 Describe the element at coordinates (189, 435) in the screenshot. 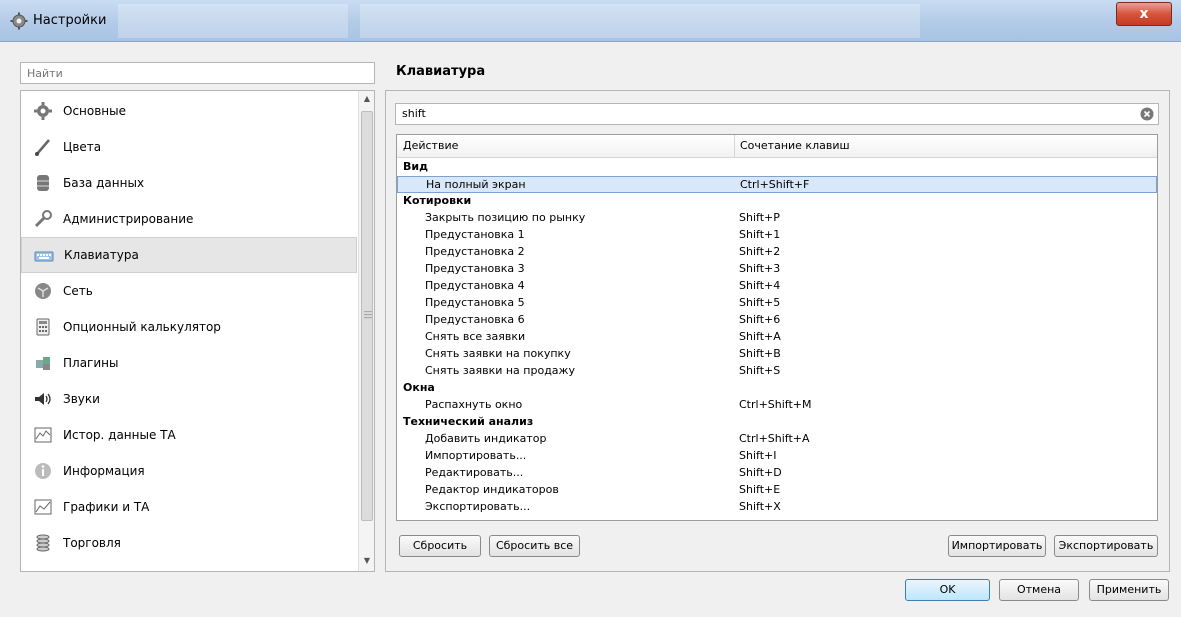

I see `sidebar-item-history-data: Истор. данные ТА` at that location.